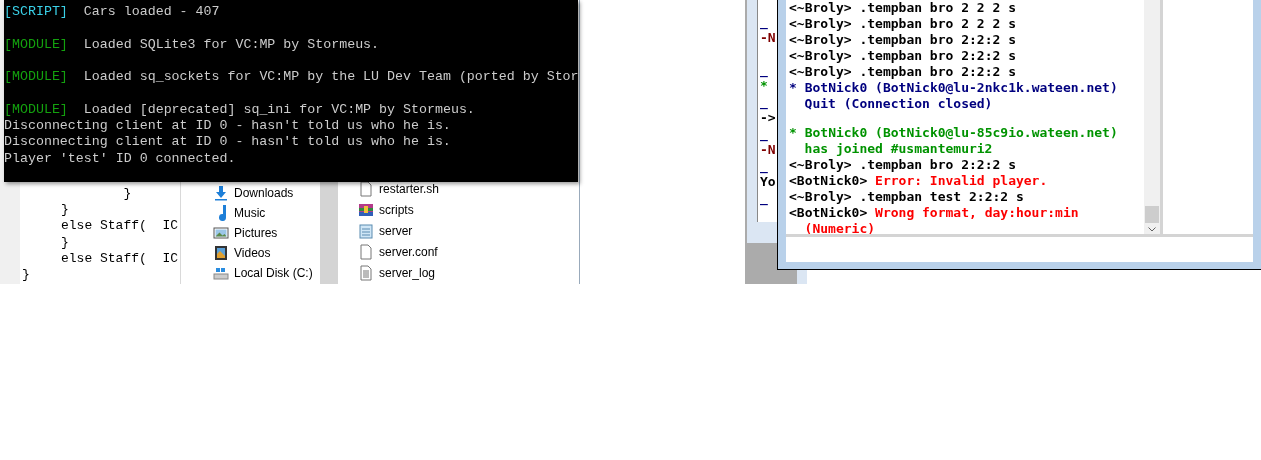  What do you see at coordinates (366, 209) in the screenshot?
I see `archive-icon` at bounding box center [366, 209].